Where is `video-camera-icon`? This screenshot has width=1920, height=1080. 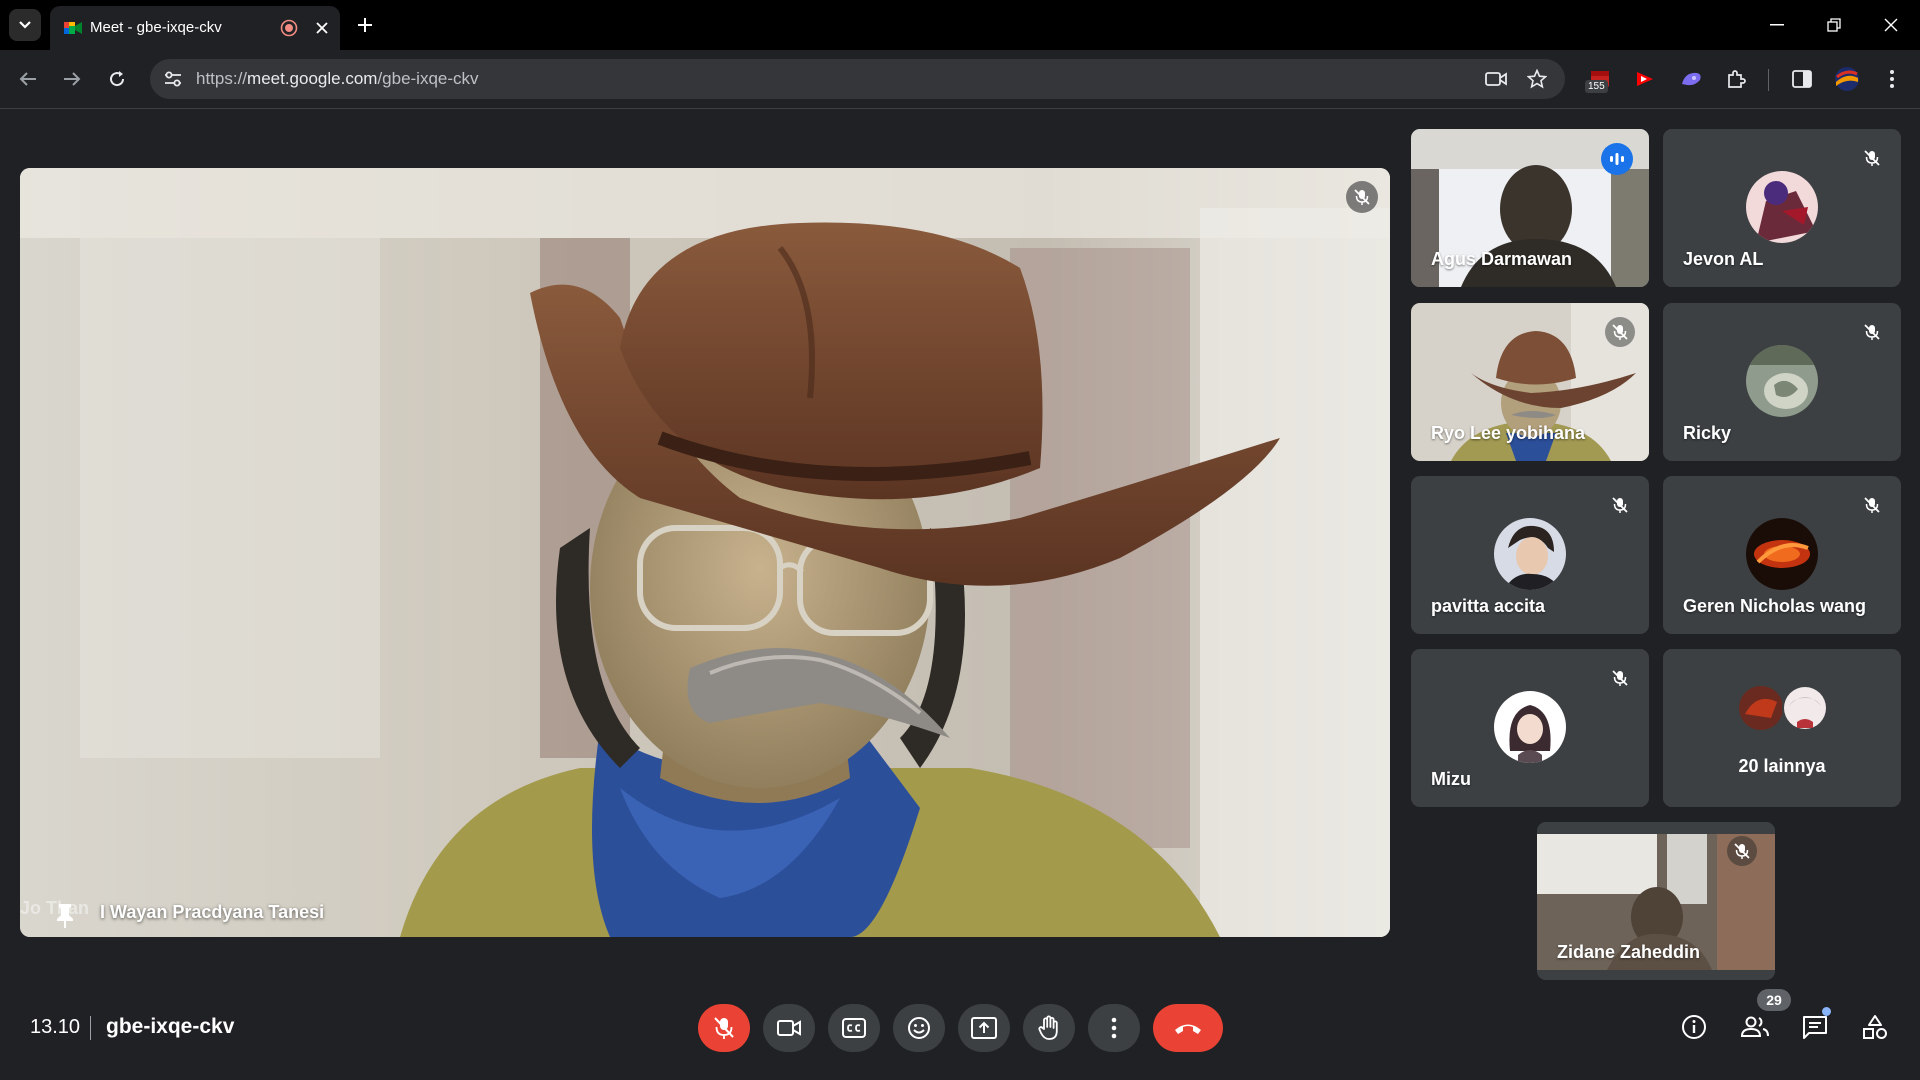 video-camera-icon is located at coordinates (789, 1028).